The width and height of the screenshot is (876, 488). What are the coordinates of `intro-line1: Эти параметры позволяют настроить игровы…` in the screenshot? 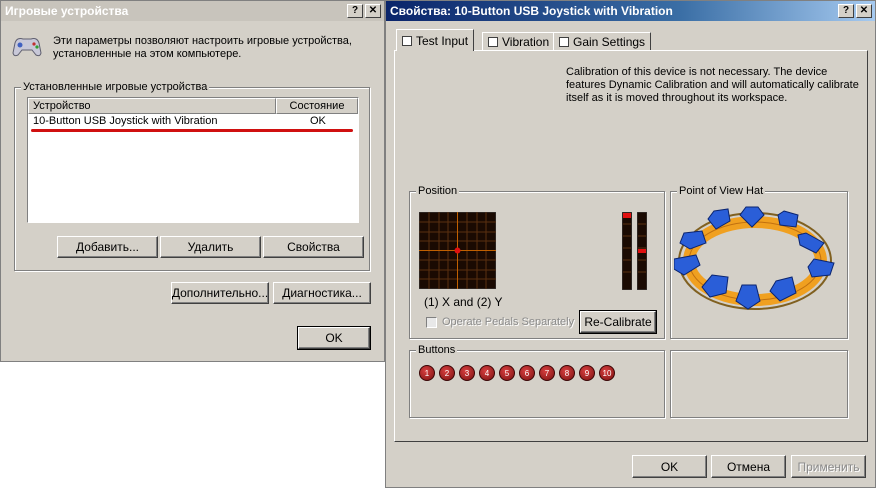 It's located at (202, 41).